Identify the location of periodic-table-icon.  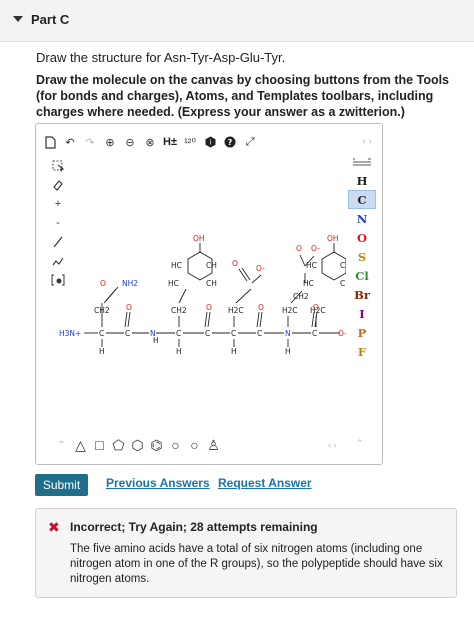
(362, 161).